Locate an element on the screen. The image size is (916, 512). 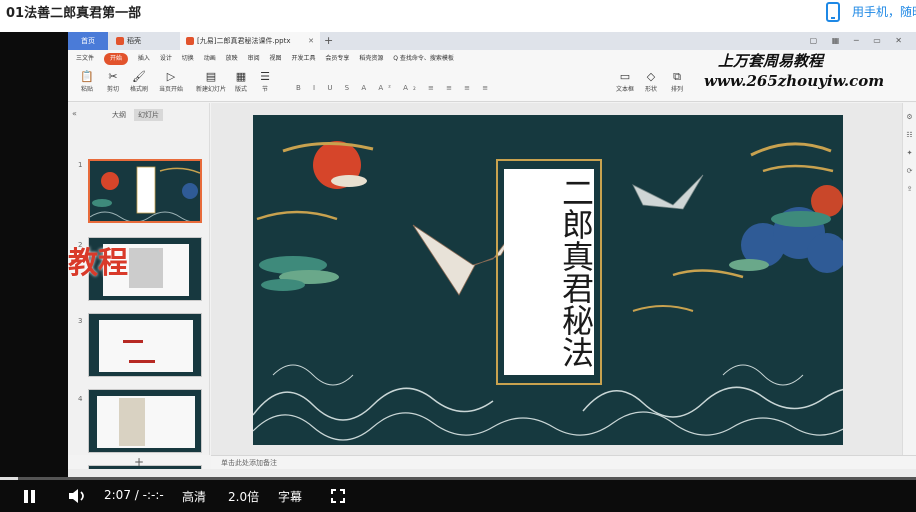
play-from-current-button: ▷ 当页开始 is located at coordinates (171, 81).